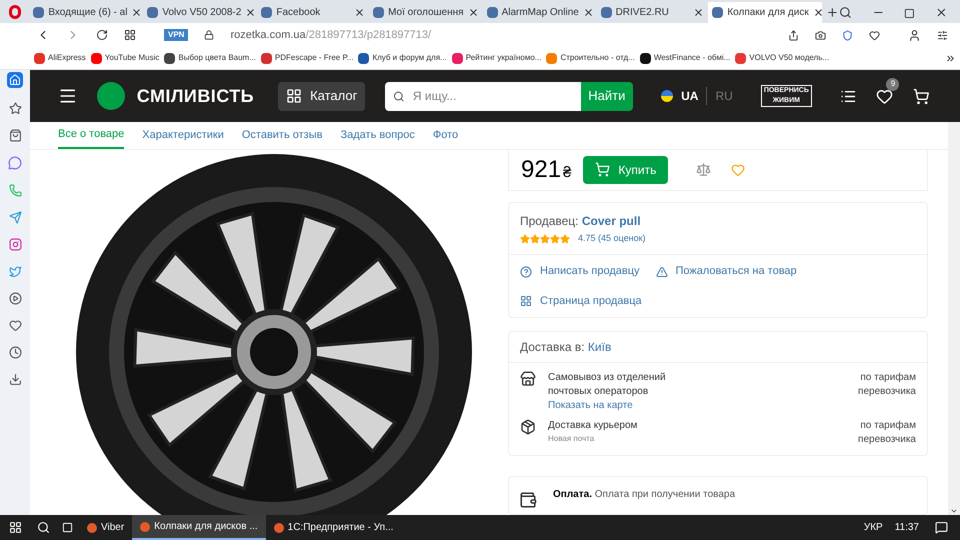 The height and width of the screenshot is (540, 960). I want to click on product-tab: Характеристики, so click(183, 135).